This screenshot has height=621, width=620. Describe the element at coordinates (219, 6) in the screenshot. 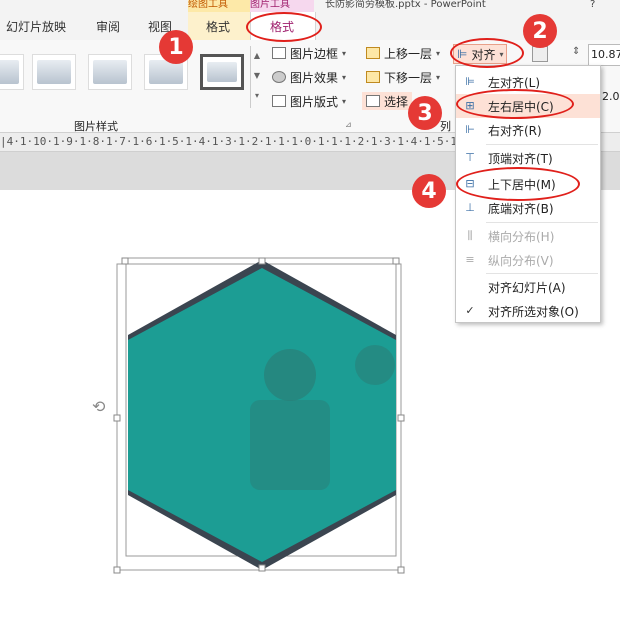

I see `context-tab-drawing-tools: 绘图工具` at that location.